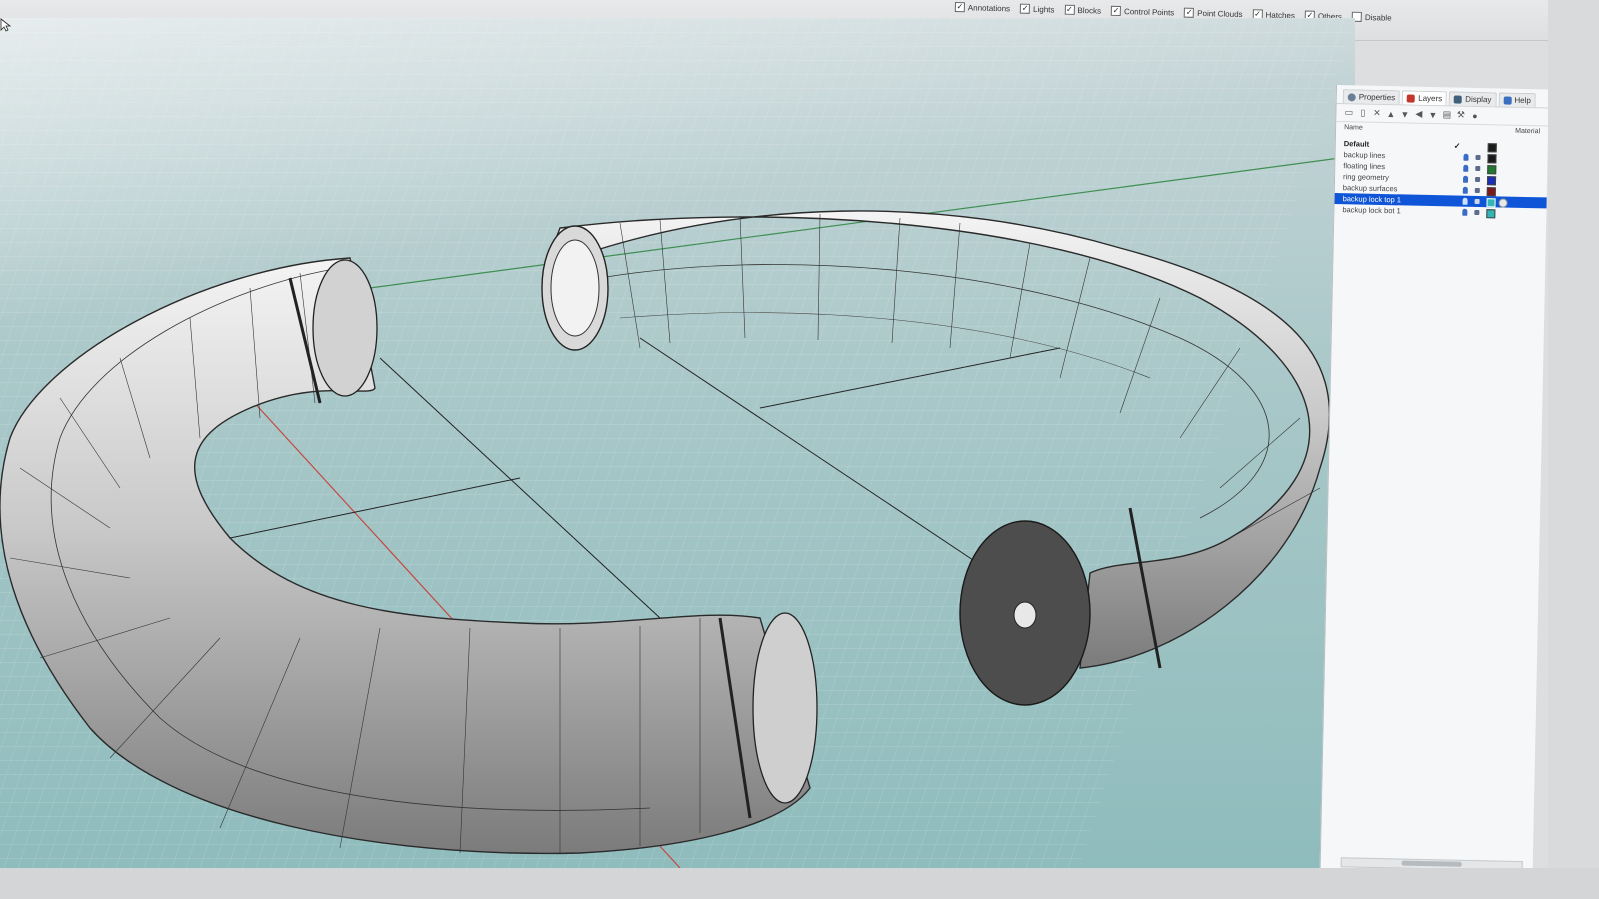 The width and height of the screenshot is (1599, 899). I want to click on filter-blocks: ✓ Blocks, so click(1083, 10).